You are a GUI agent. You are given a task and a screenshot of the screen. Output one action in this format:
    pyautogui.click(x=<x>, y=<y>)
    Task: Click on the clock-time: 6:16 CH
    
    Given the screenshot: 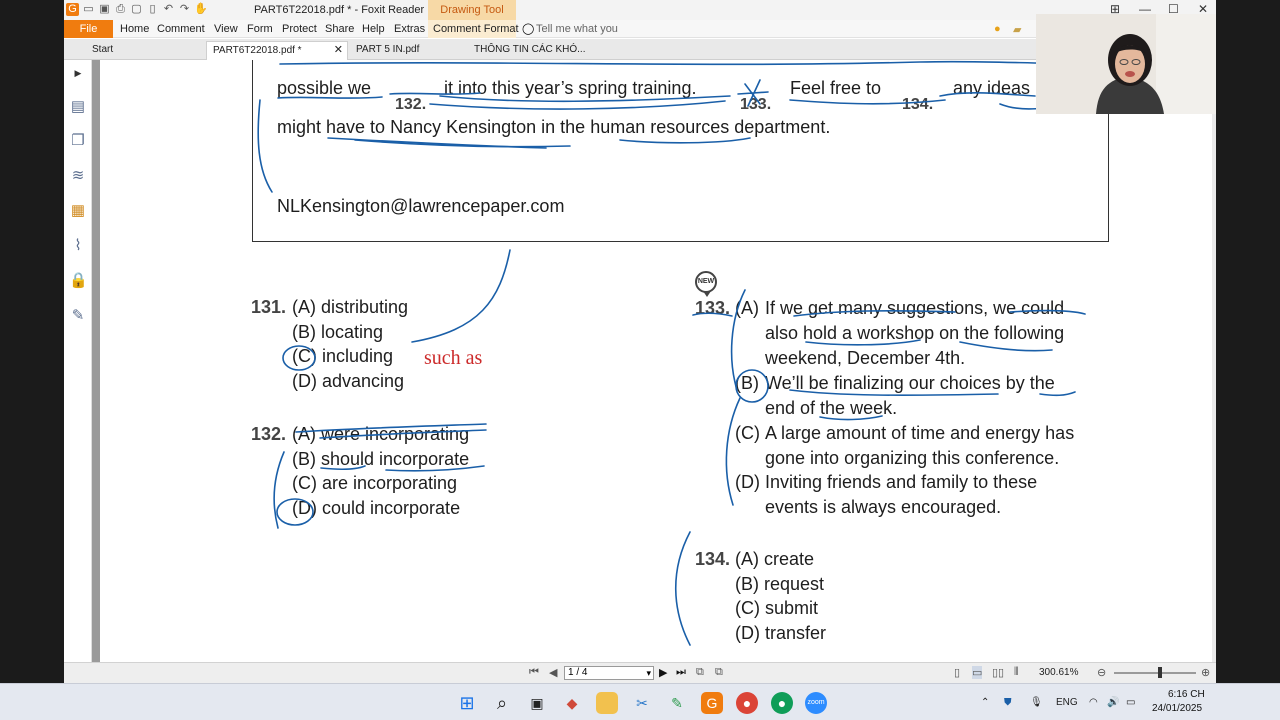 What is the action you would take?
    pyautogui.click(x=1186, y=694)
    